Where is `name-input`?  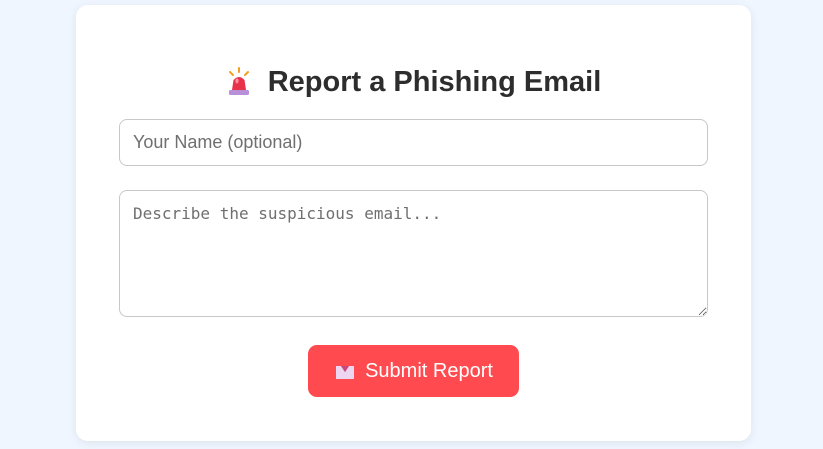
name-input is located at coordinates (413, 142).